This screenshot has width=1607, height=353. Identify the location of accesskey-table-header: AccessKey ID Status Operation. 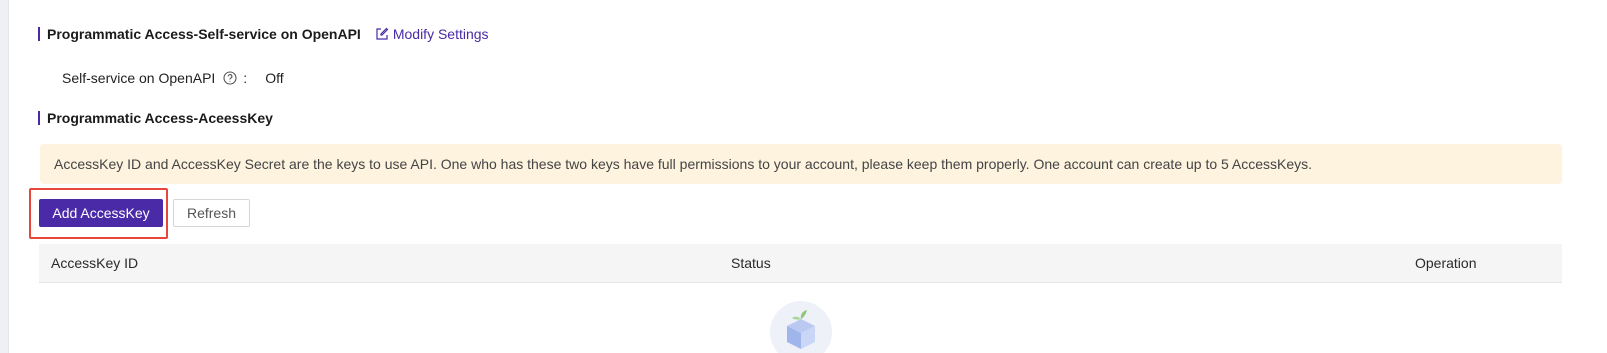
(800, 263).